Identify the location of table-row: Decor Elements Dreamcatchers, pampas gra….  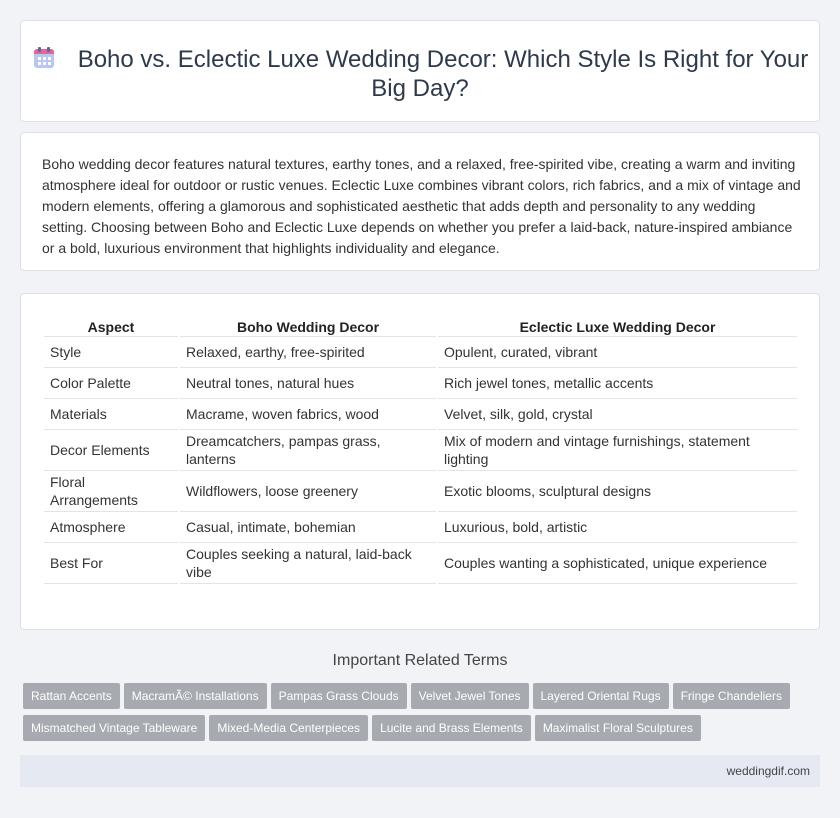
(420, 450).